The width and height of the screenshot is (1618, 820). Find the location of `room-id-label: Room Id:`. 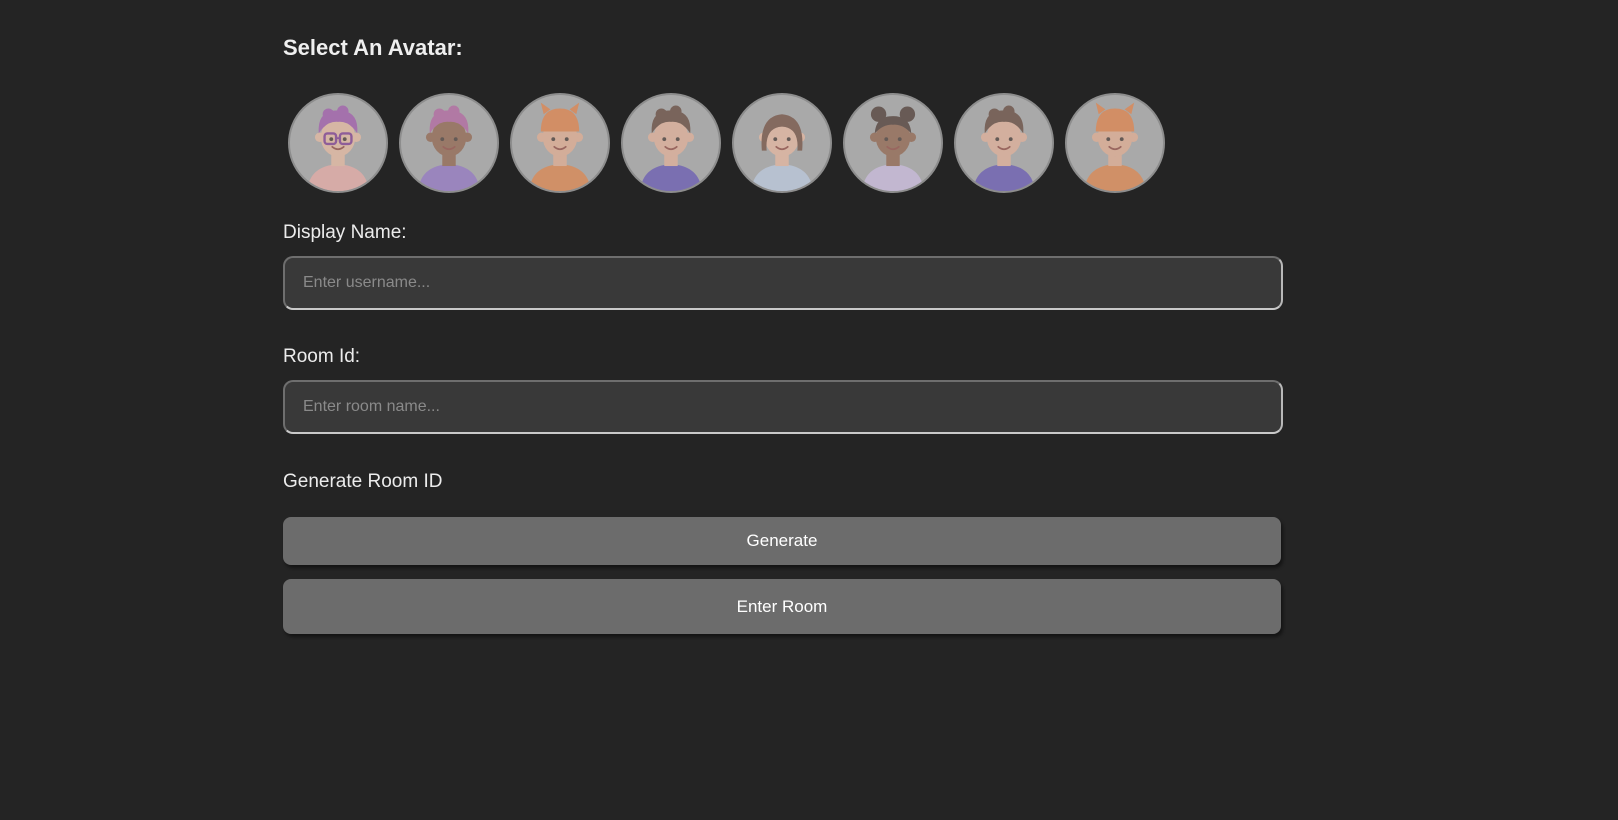

room-id-label: Room Id: is located at coordinates (322, 356).